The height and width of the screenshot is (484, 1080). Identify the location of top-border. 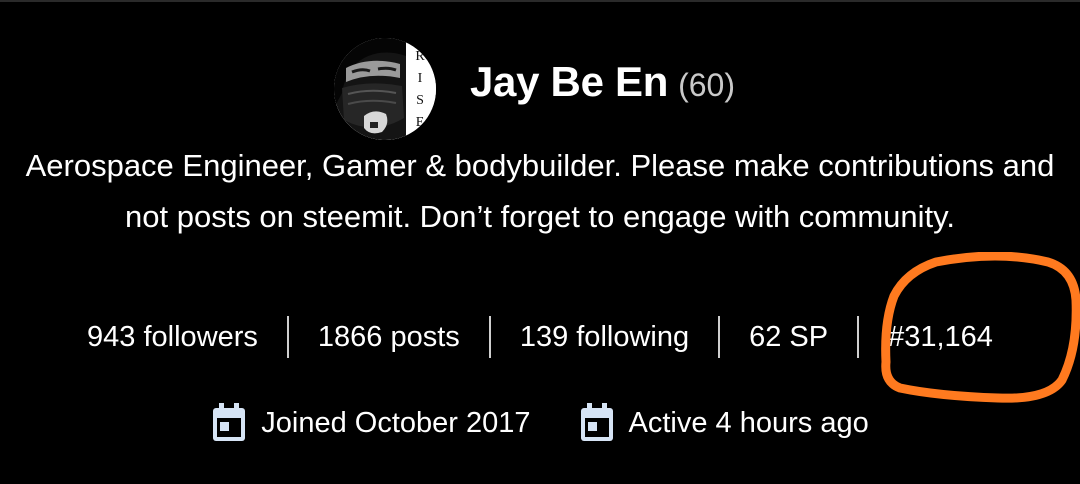
(540, 1).